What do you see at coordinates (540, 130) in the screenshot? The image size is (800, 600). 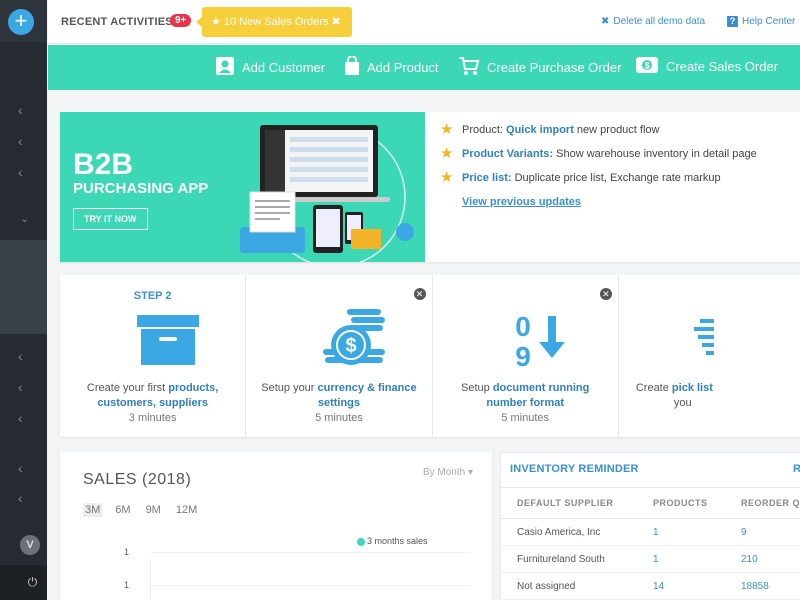 I see `note-highlight: Quick import` at bounding box center [540, 130].